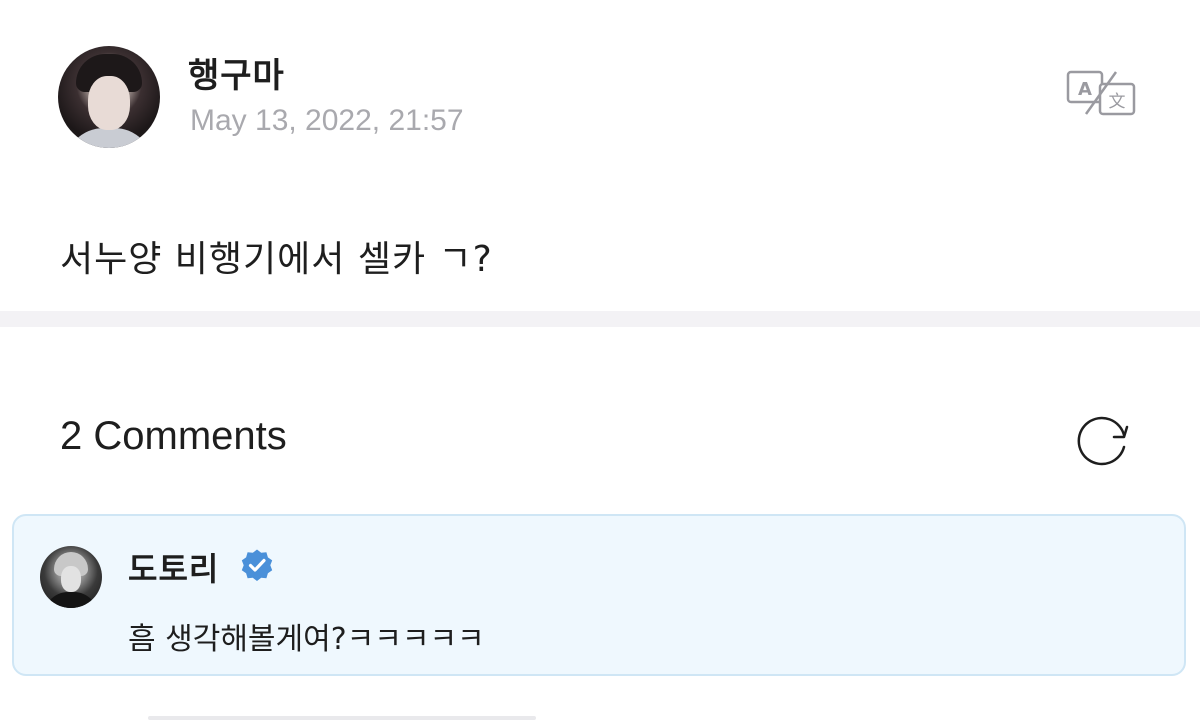  I want to click on author-avatar, so click(109, 97).